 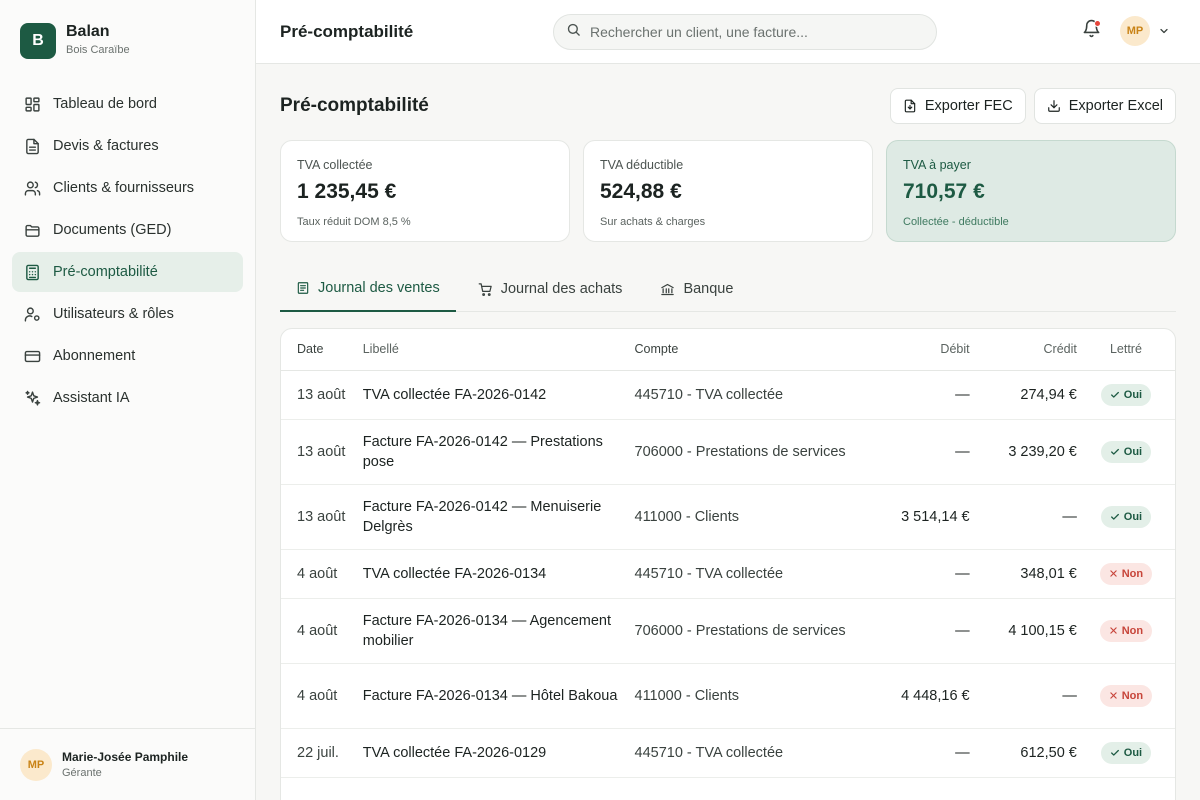 What do you see at coordinates (752, 574) in the screenshot?
I see `cell-account: 445710 - TVA collectée` at bounding box center [752, 574].